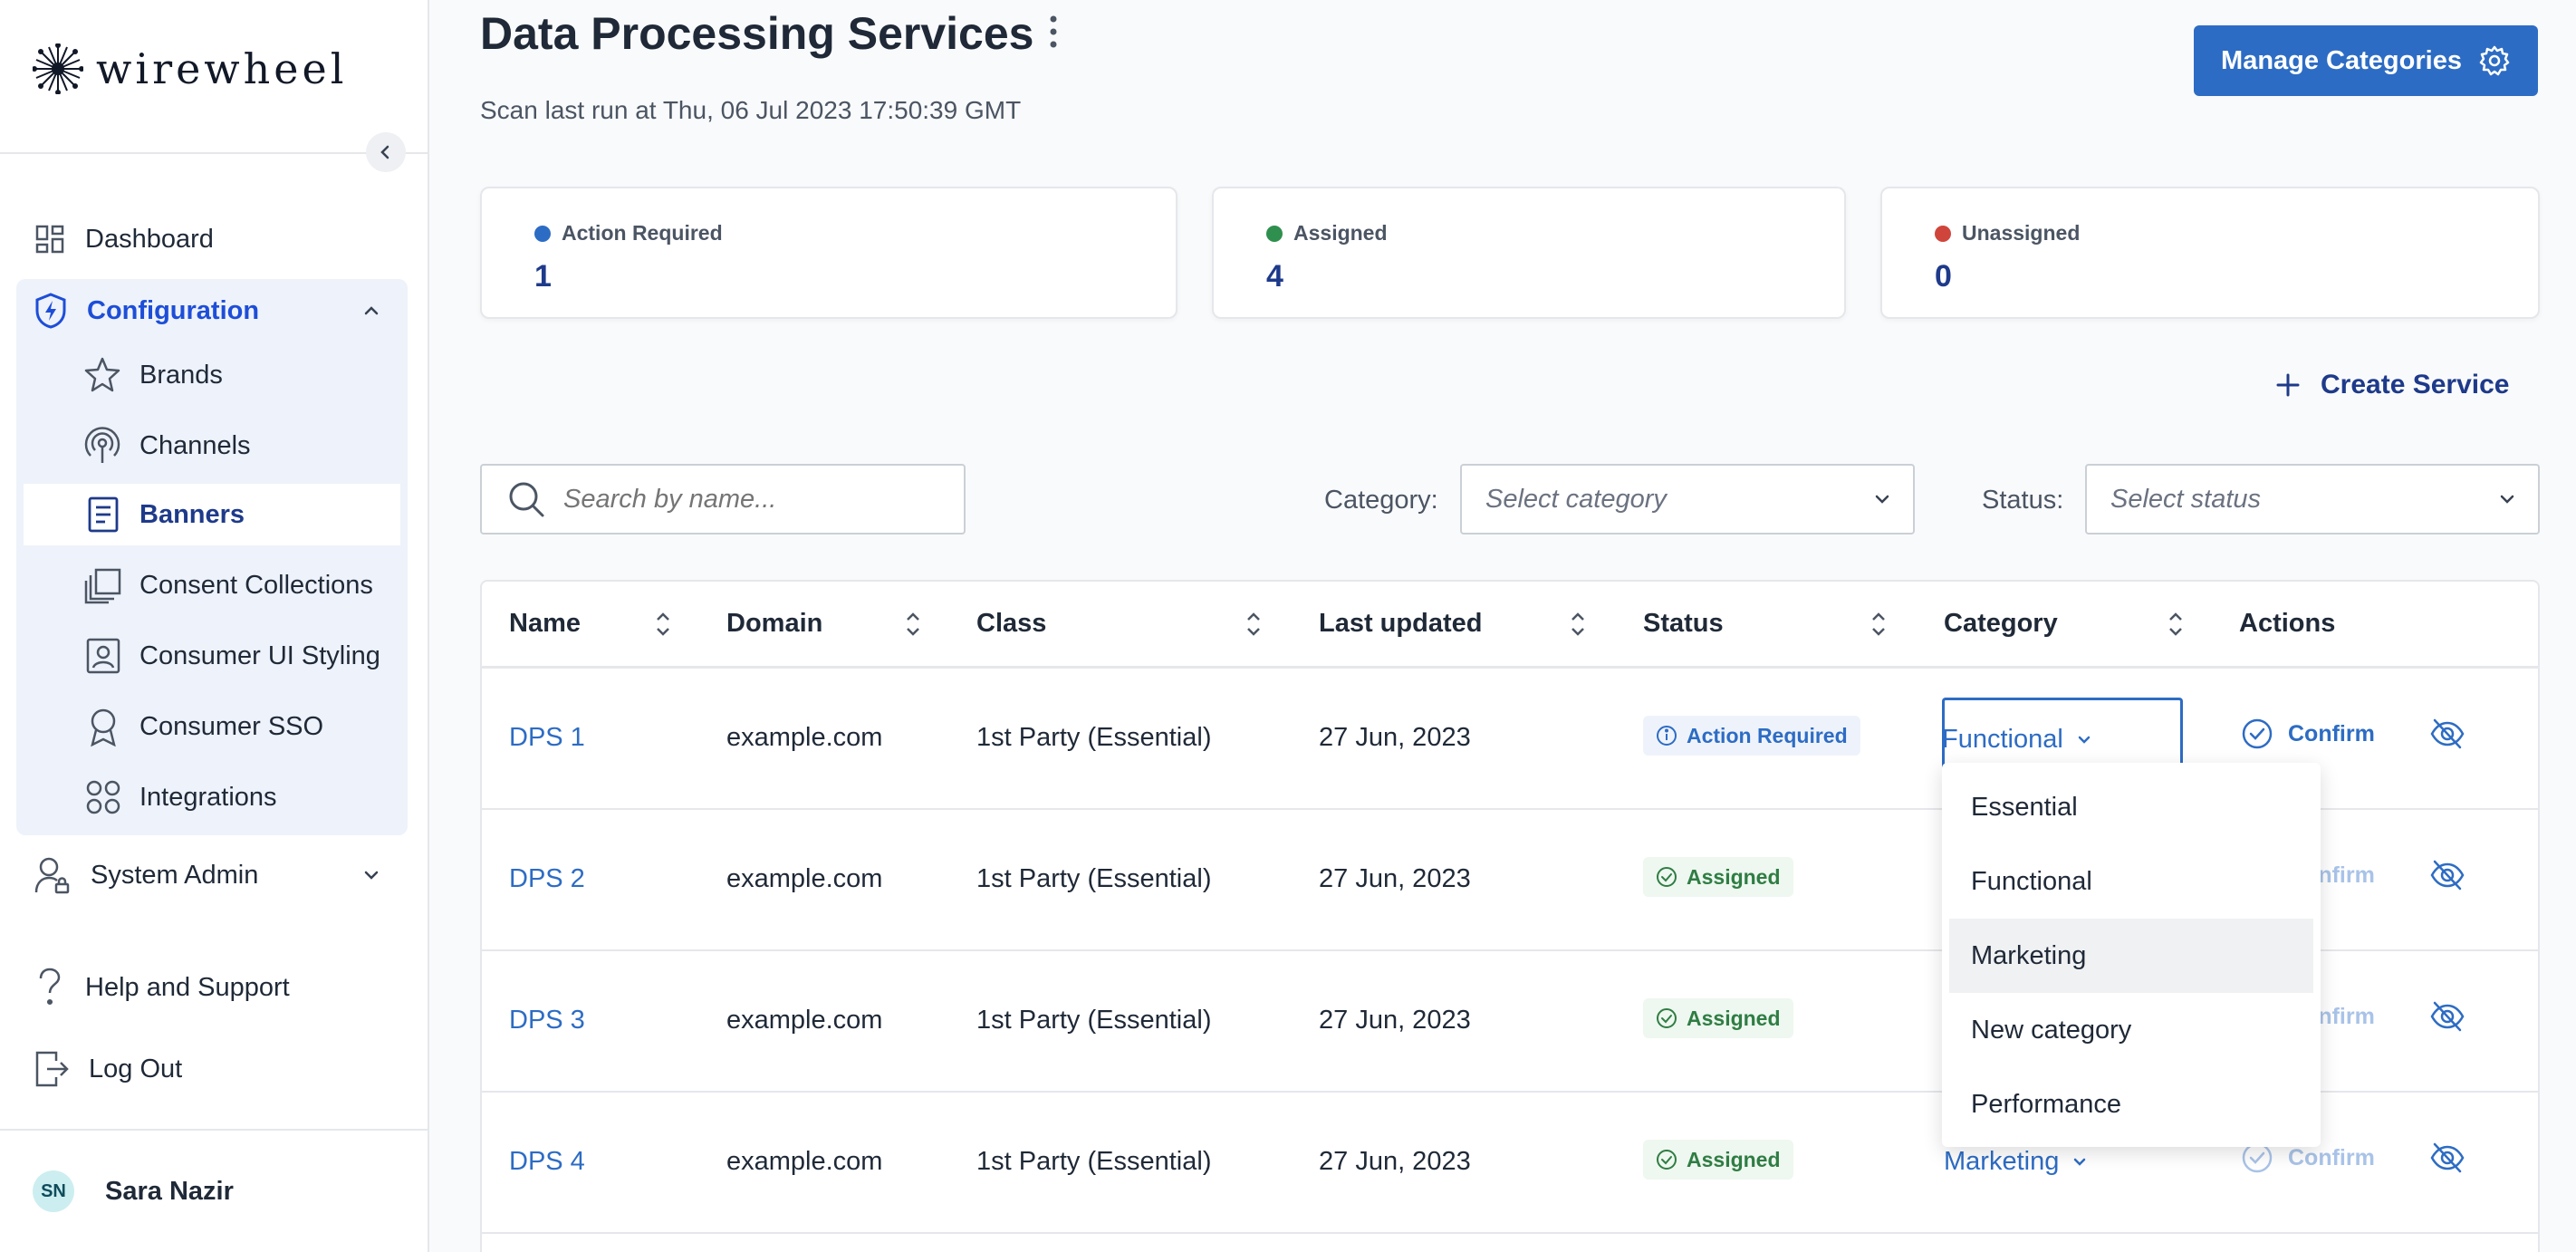  What do you see at coordinates (214, 1130) in the screenshot?
I see `sidebar-divider-bottom` at bounding box center [214, 1130].